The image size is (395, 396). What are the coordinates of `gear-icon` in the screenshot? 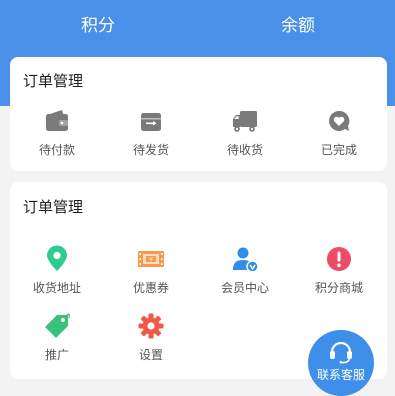 It's located at (151, 326).